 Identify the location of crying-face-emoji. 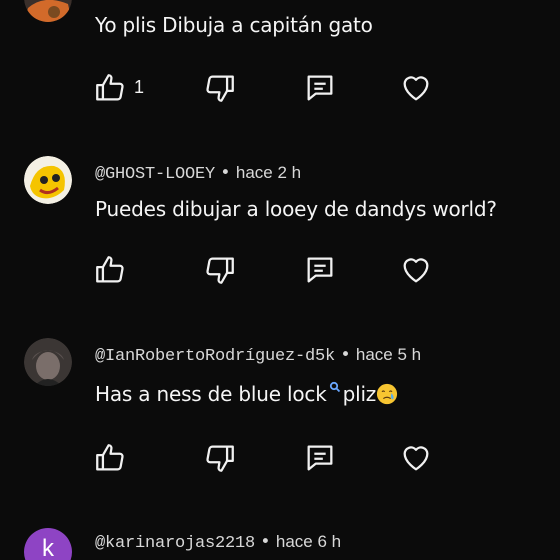
(387, 394).